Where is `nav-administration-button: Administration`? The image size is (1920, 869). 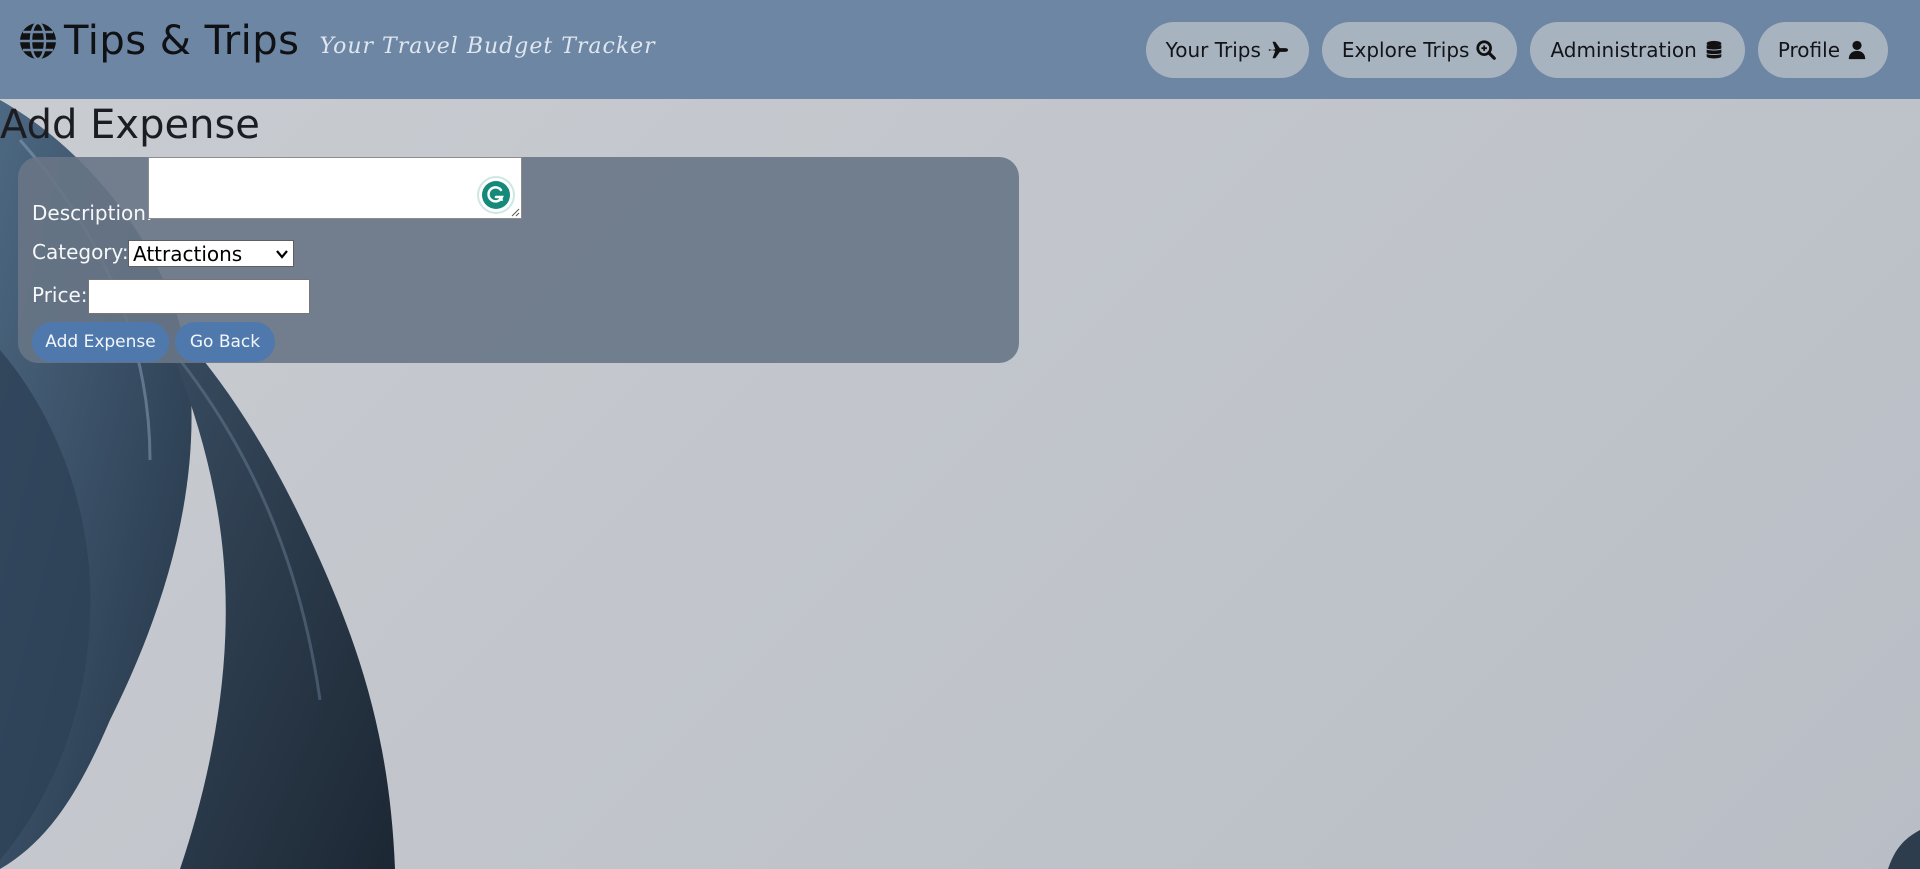 nav-administration-button: Administration is located at coordinates (1637, 50).